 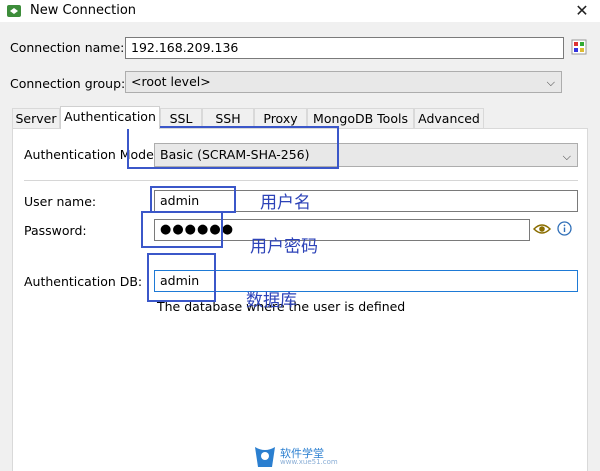 I want to click on app-icon, so click(x=14, y=11).